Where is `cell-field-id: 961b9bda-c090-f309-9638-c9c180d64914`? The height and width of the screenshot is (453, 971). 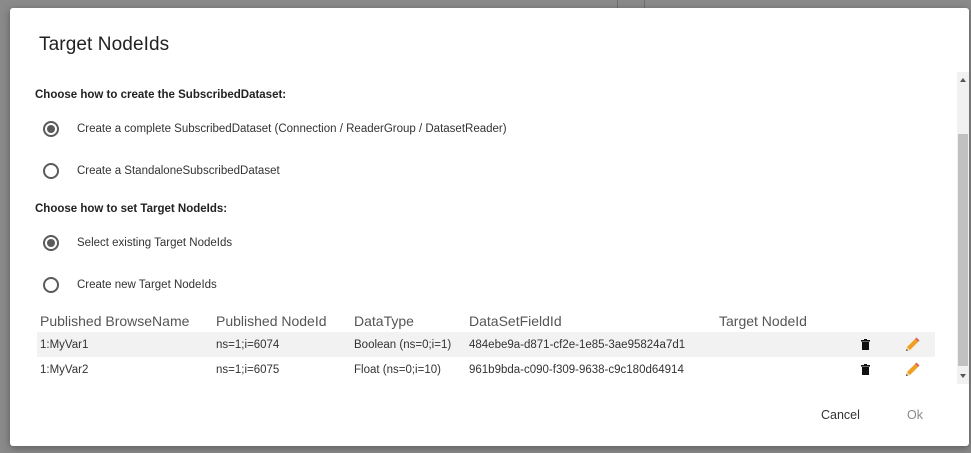 cell-field-id: 961b9bda-c090-f309-9638-c9c180d64914 is located at coordinates (576, 369).